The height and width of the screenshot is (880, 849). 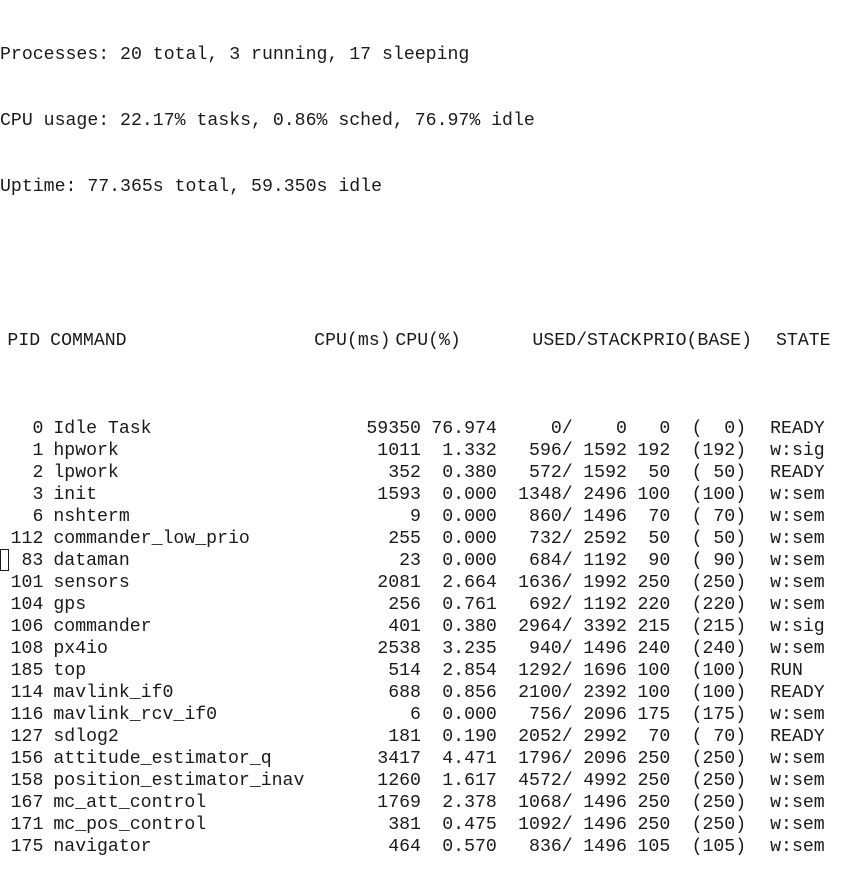 I want to click on cell-cpu-ms: 3417, so click(x=399, y=759).